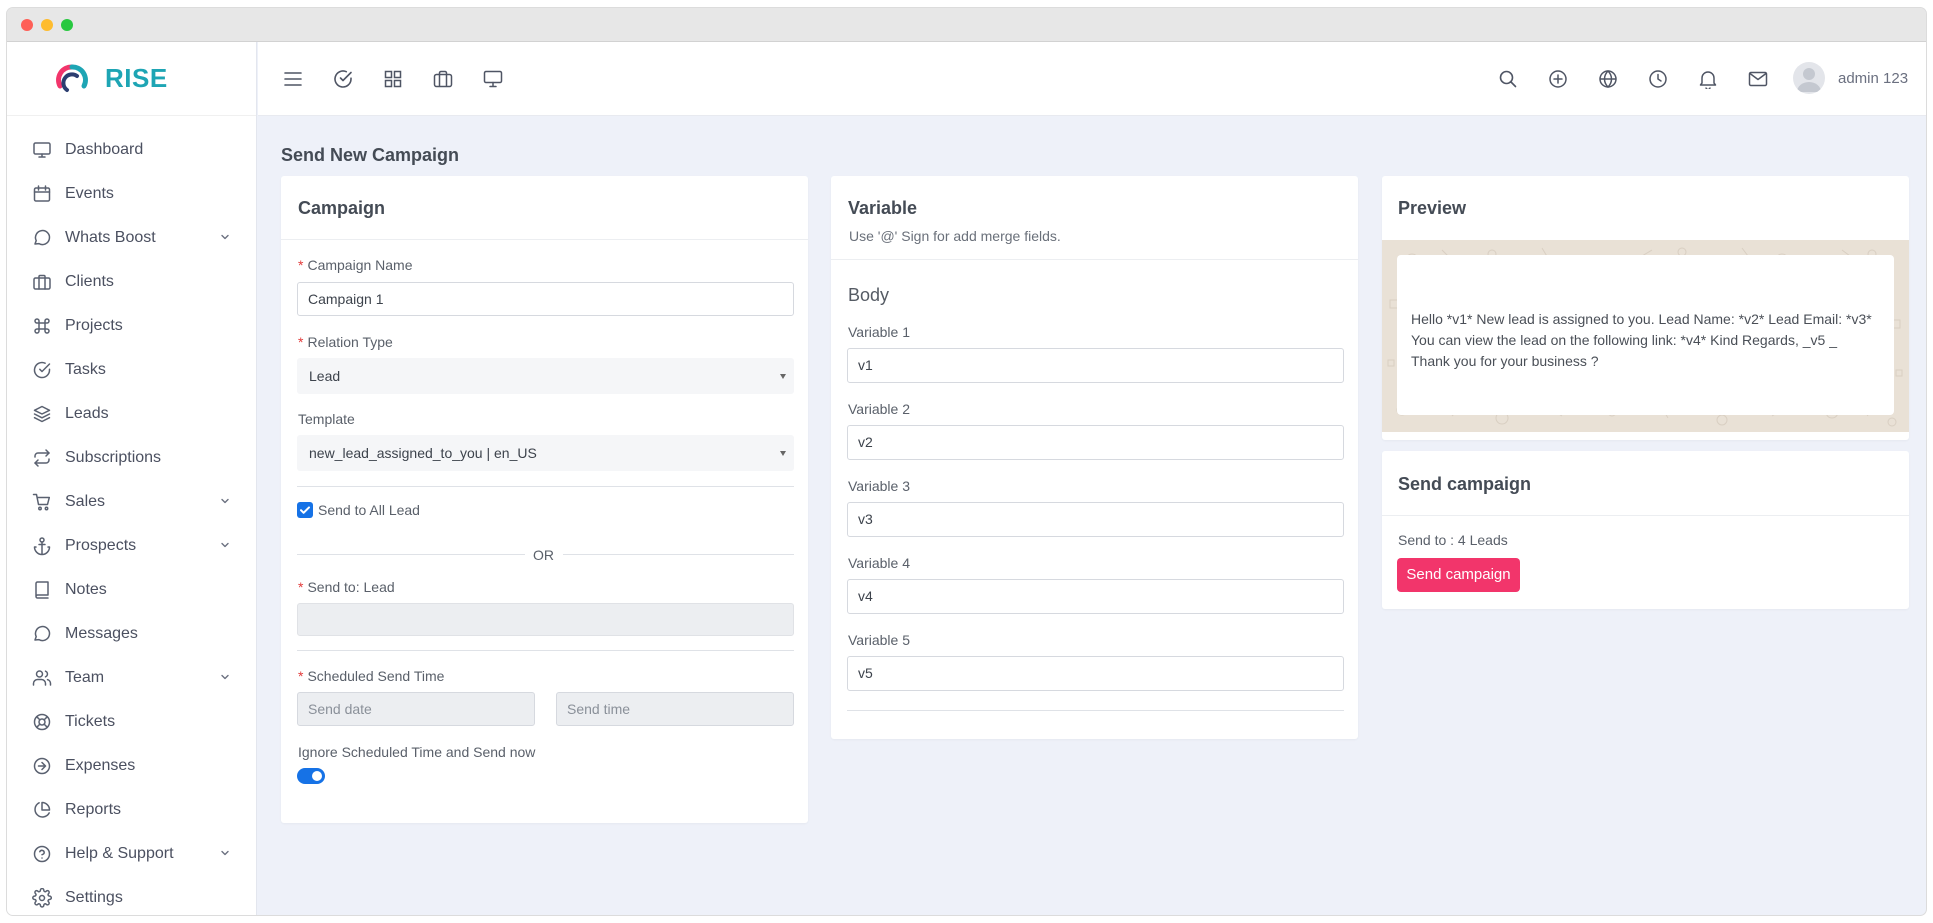 Image resolution: width=1933 pixels, height=923 pixels. Describe the element at coordinates (966, 25) in the screenshot. I see `title-bar` at that location.